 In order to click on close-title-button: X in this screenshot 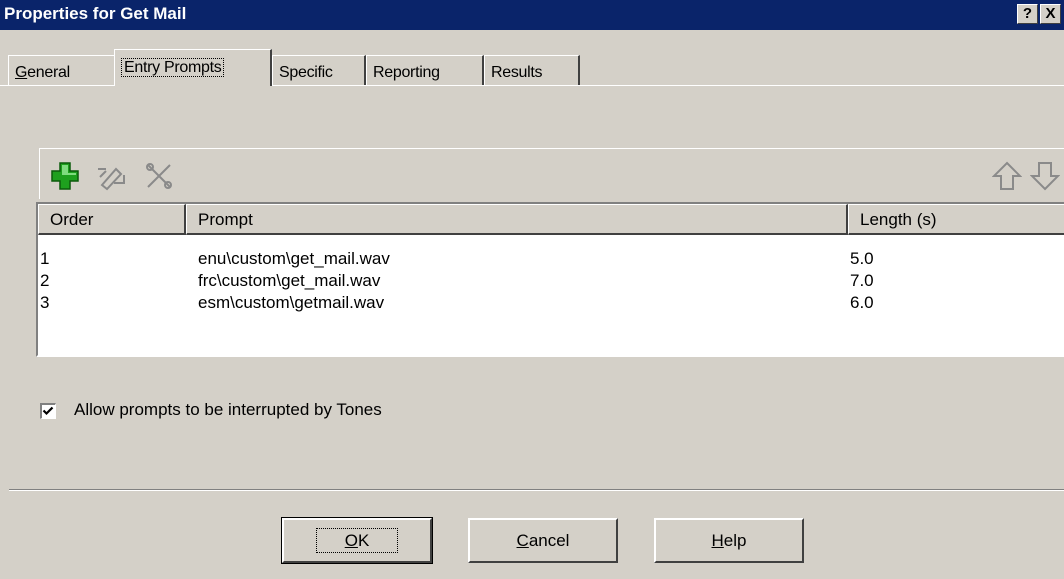, I will do `click(1050, 14)`.